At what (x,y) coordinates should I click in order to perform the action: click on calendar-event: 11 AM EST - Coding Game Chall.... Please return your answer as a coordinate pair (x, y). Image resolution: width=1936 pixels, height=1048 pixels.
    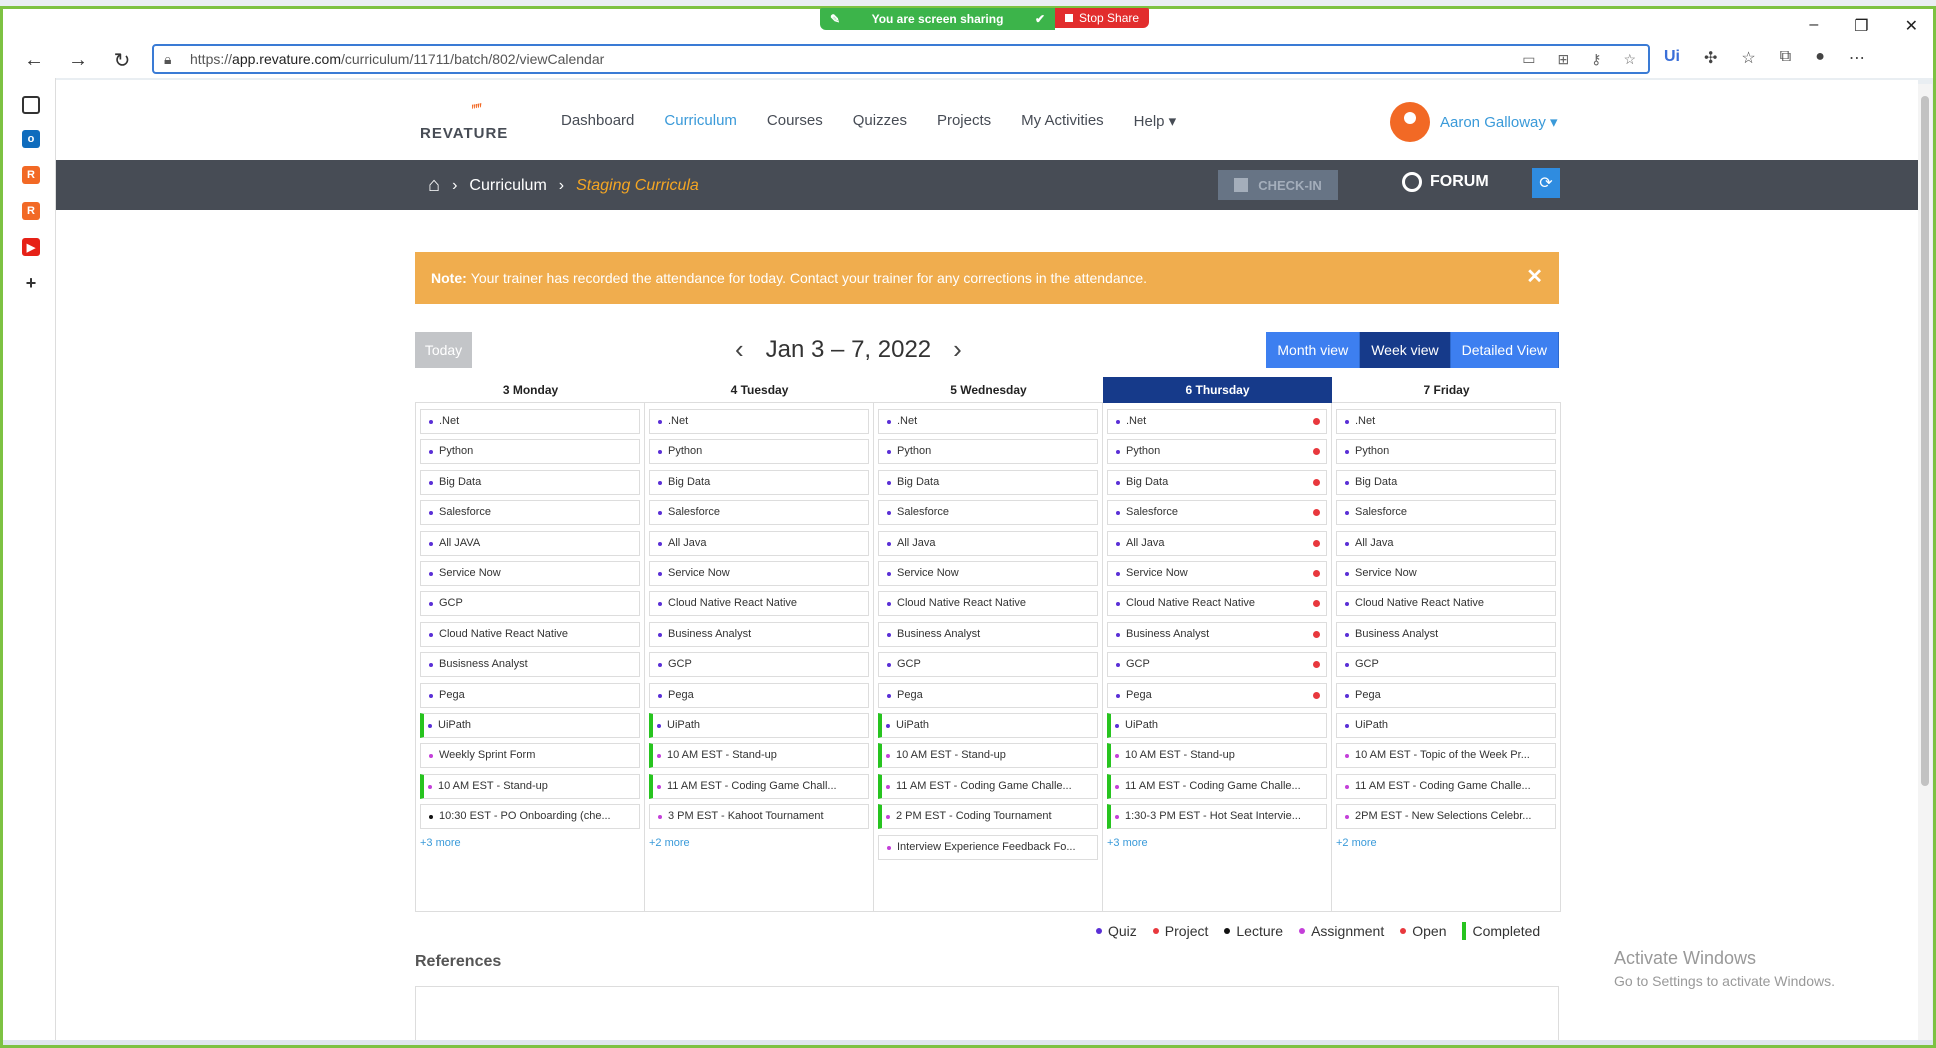
    Looking at the image, I should click on (759, 786).